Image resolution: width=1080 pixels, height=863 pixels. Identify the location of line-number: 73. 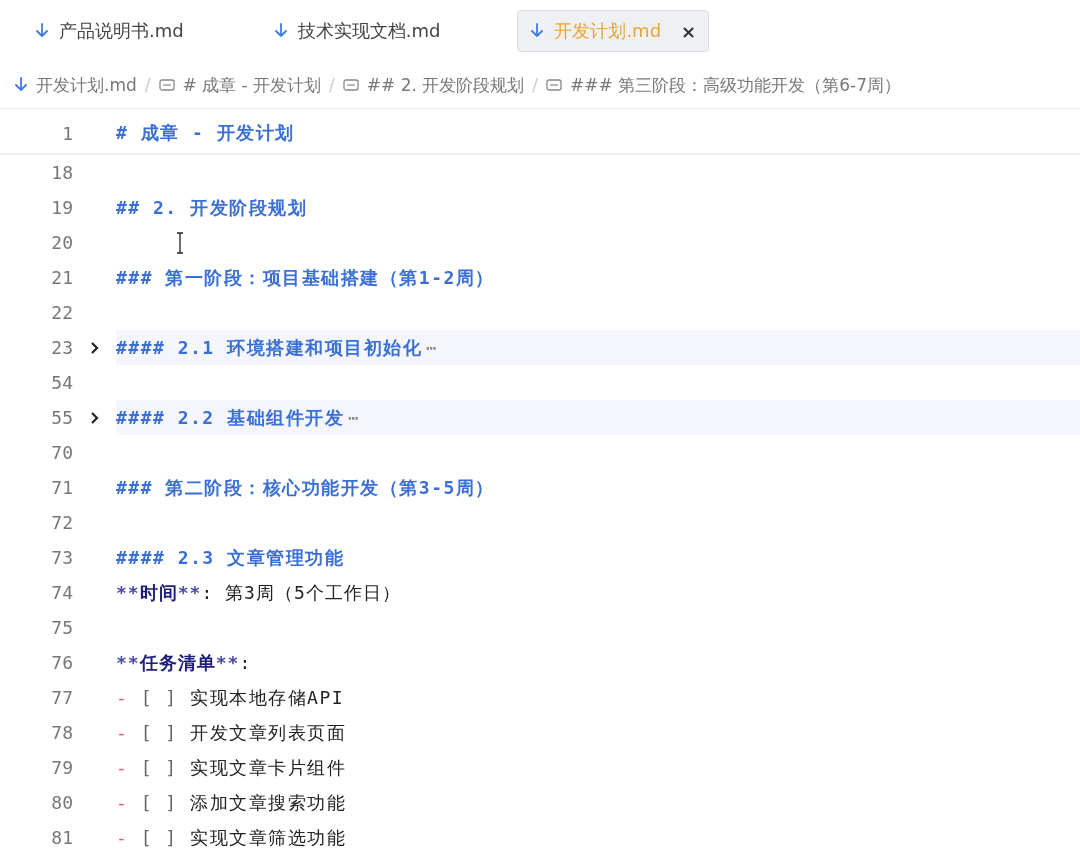
(61, 557).